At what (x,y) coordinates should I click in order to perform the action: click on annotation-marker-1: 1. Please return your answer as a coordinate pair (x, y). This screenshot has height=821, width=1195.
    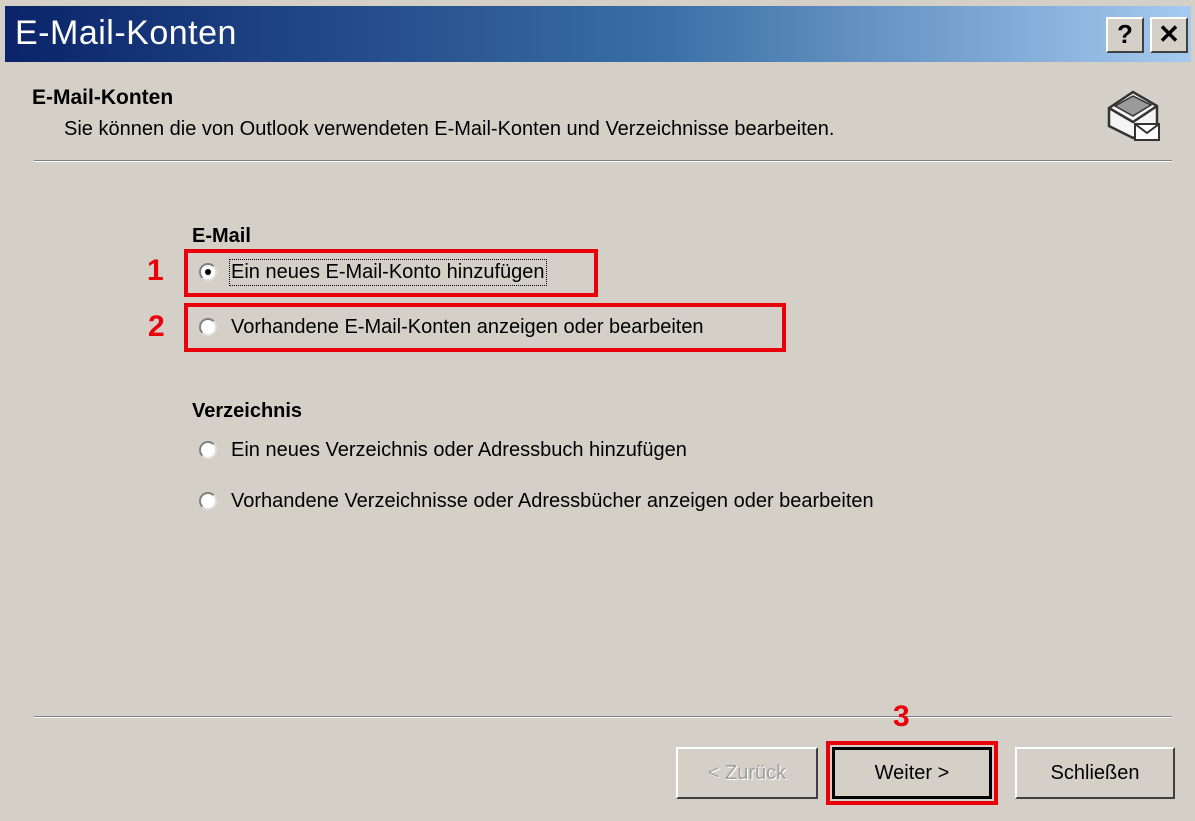
    Looking at the image, I should click on (155, 270).